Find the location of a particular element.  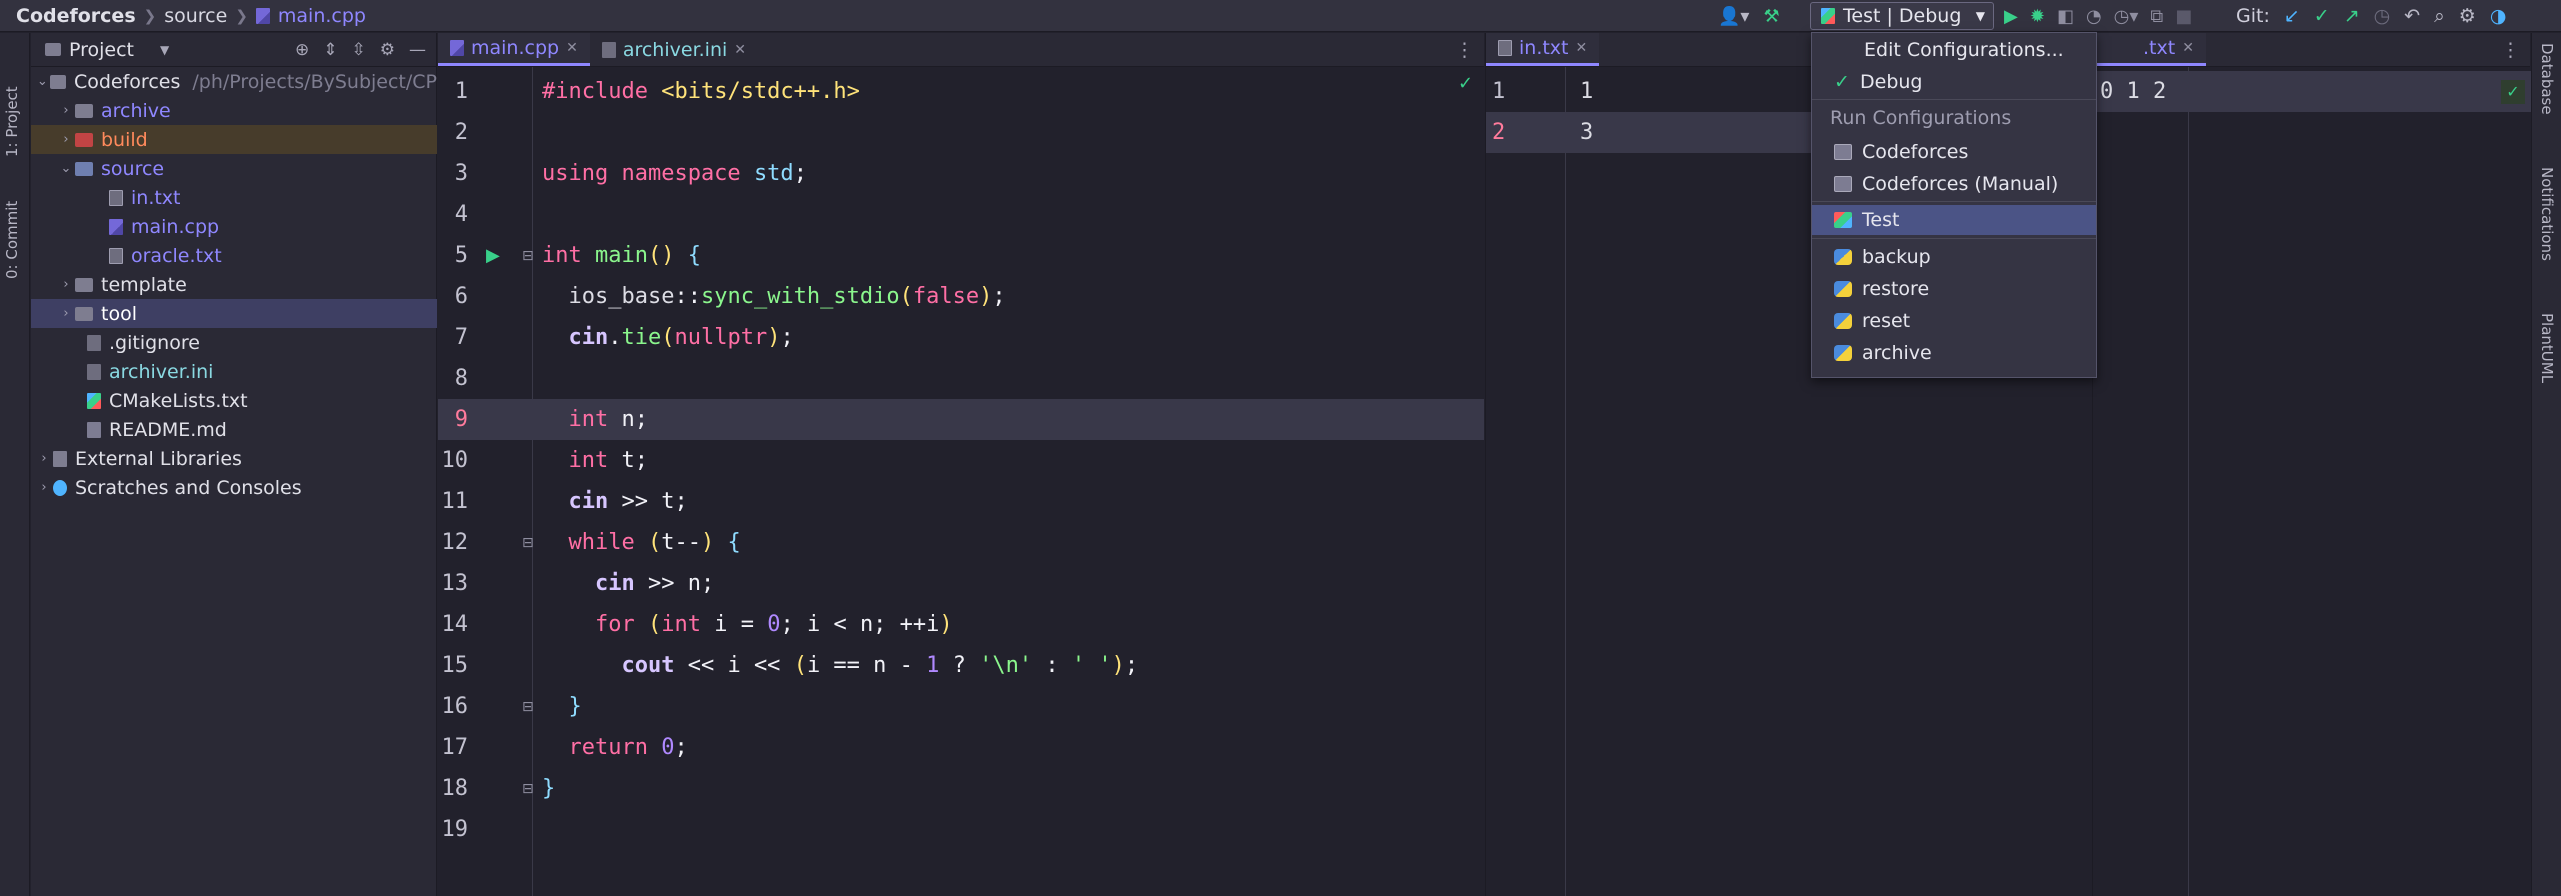

debug-icon: ✹ is located at coordinates (2037, 16).